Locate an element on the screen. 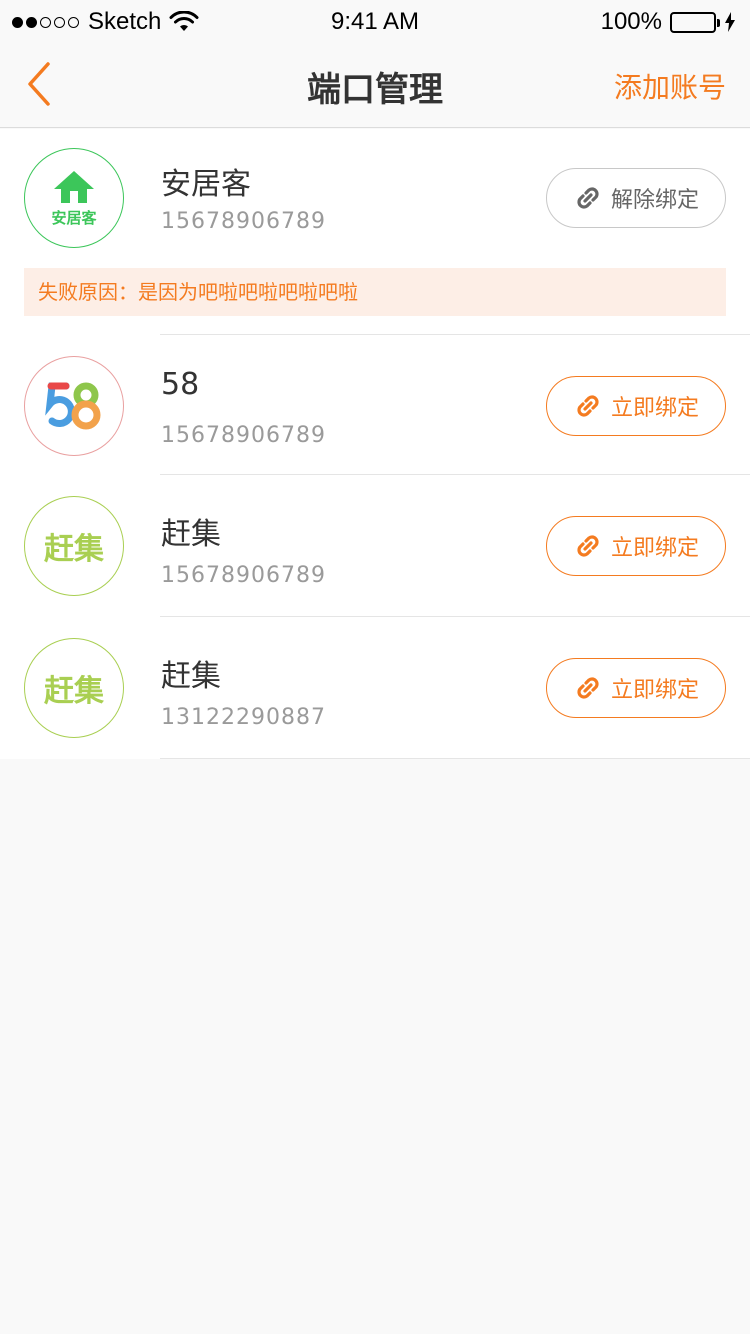 The height and width of the screenshot is (1334, 750). list-item: 赶集 赶集 13122290887 立即绑定 is located at coordinates (375, 688).